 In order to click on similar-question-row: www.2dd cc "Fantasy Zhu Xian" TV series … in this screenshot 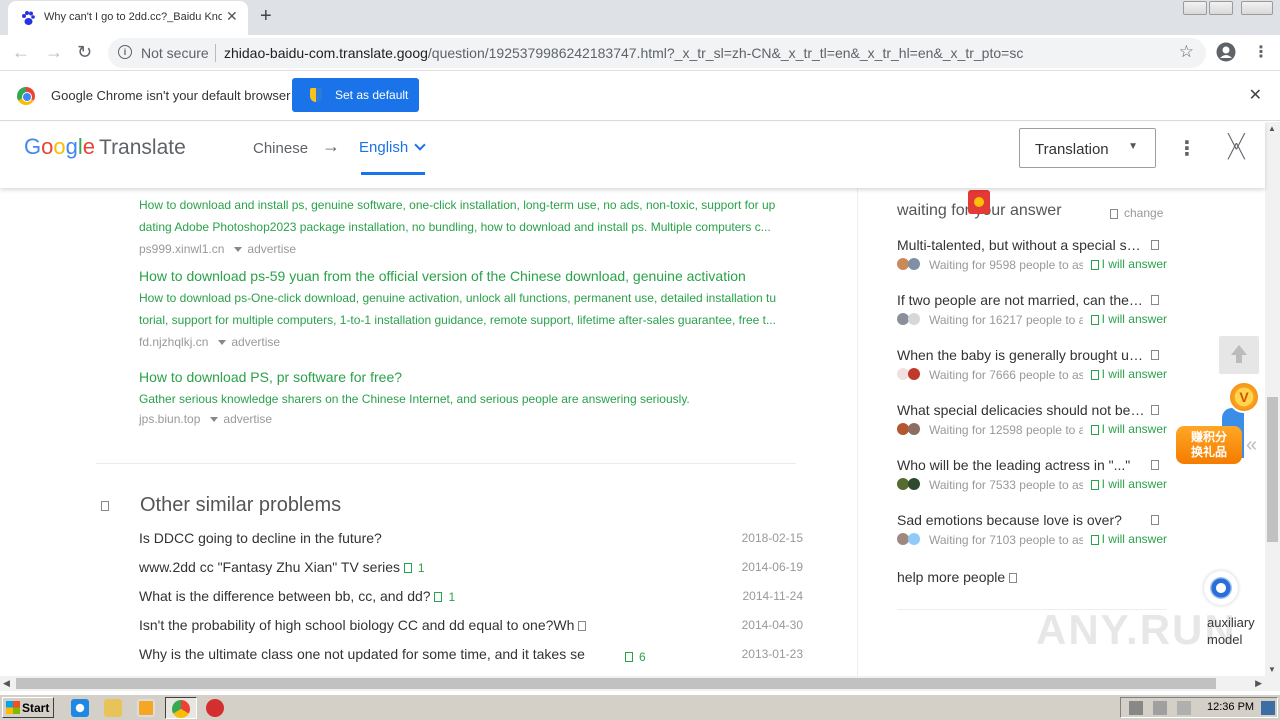, I will do `click(471, 569)`.